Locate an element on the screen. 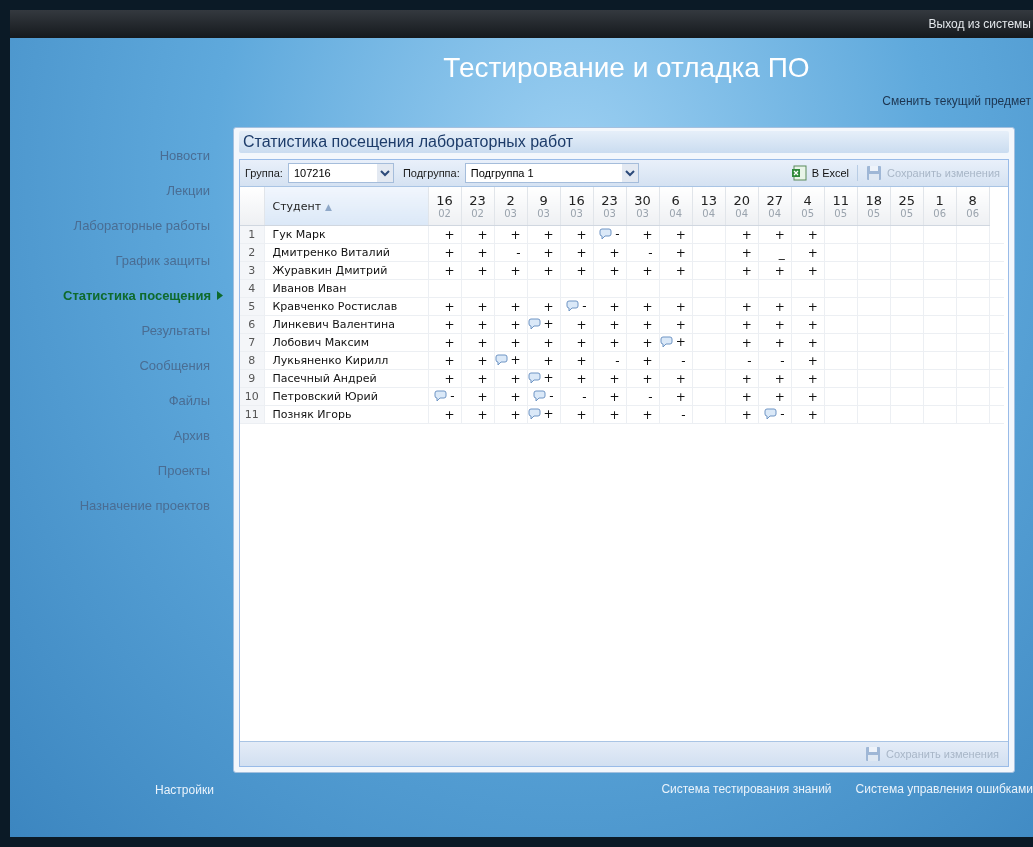  panel-title: Статистика посещения лабораторных работ is located at coordinates (624, 142).